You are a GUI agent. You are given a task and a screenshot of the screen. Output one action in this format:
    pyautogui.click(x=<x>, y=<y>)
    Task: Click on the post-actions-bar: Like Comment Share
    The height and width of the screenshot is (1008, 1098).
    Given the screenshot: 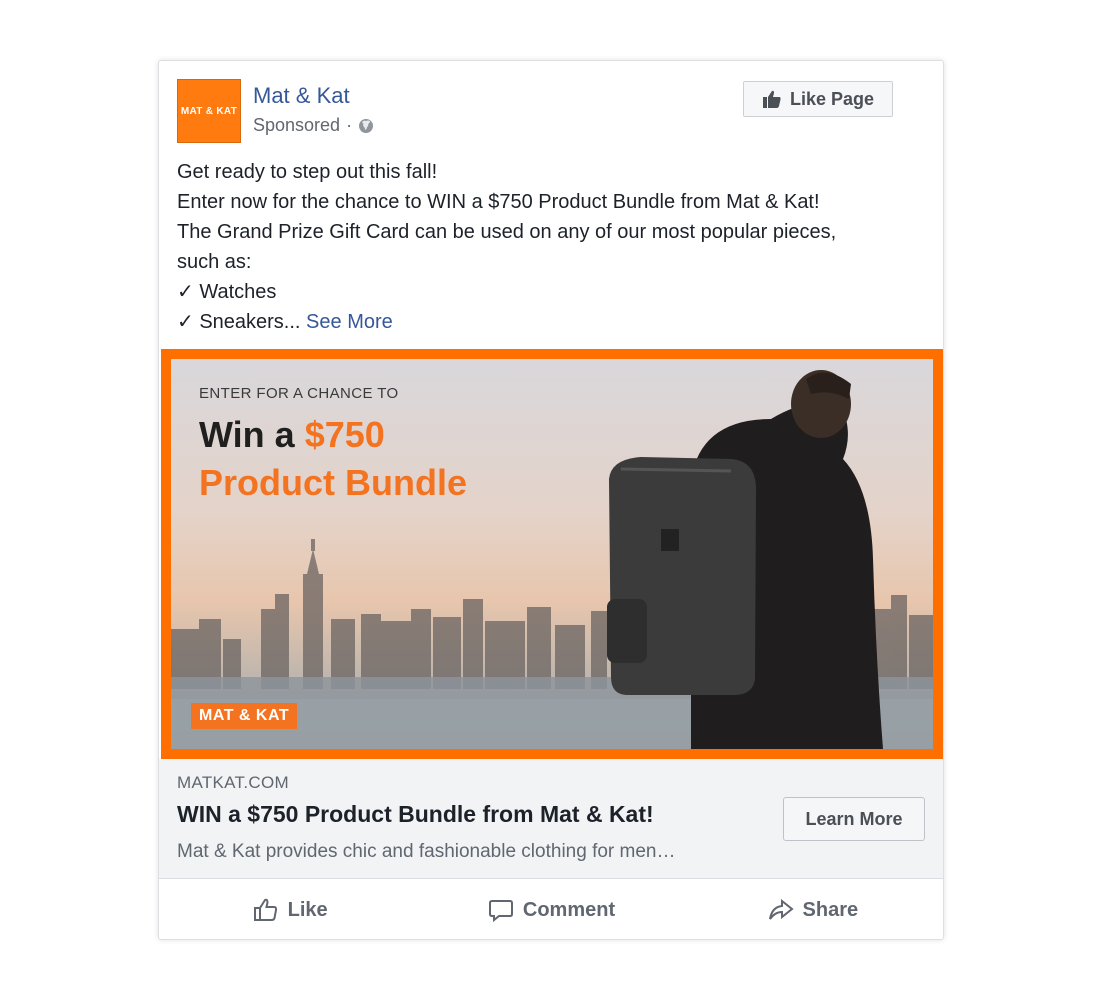 What is the action you would take?
    pyautogui.click(x=551, y=910)
    